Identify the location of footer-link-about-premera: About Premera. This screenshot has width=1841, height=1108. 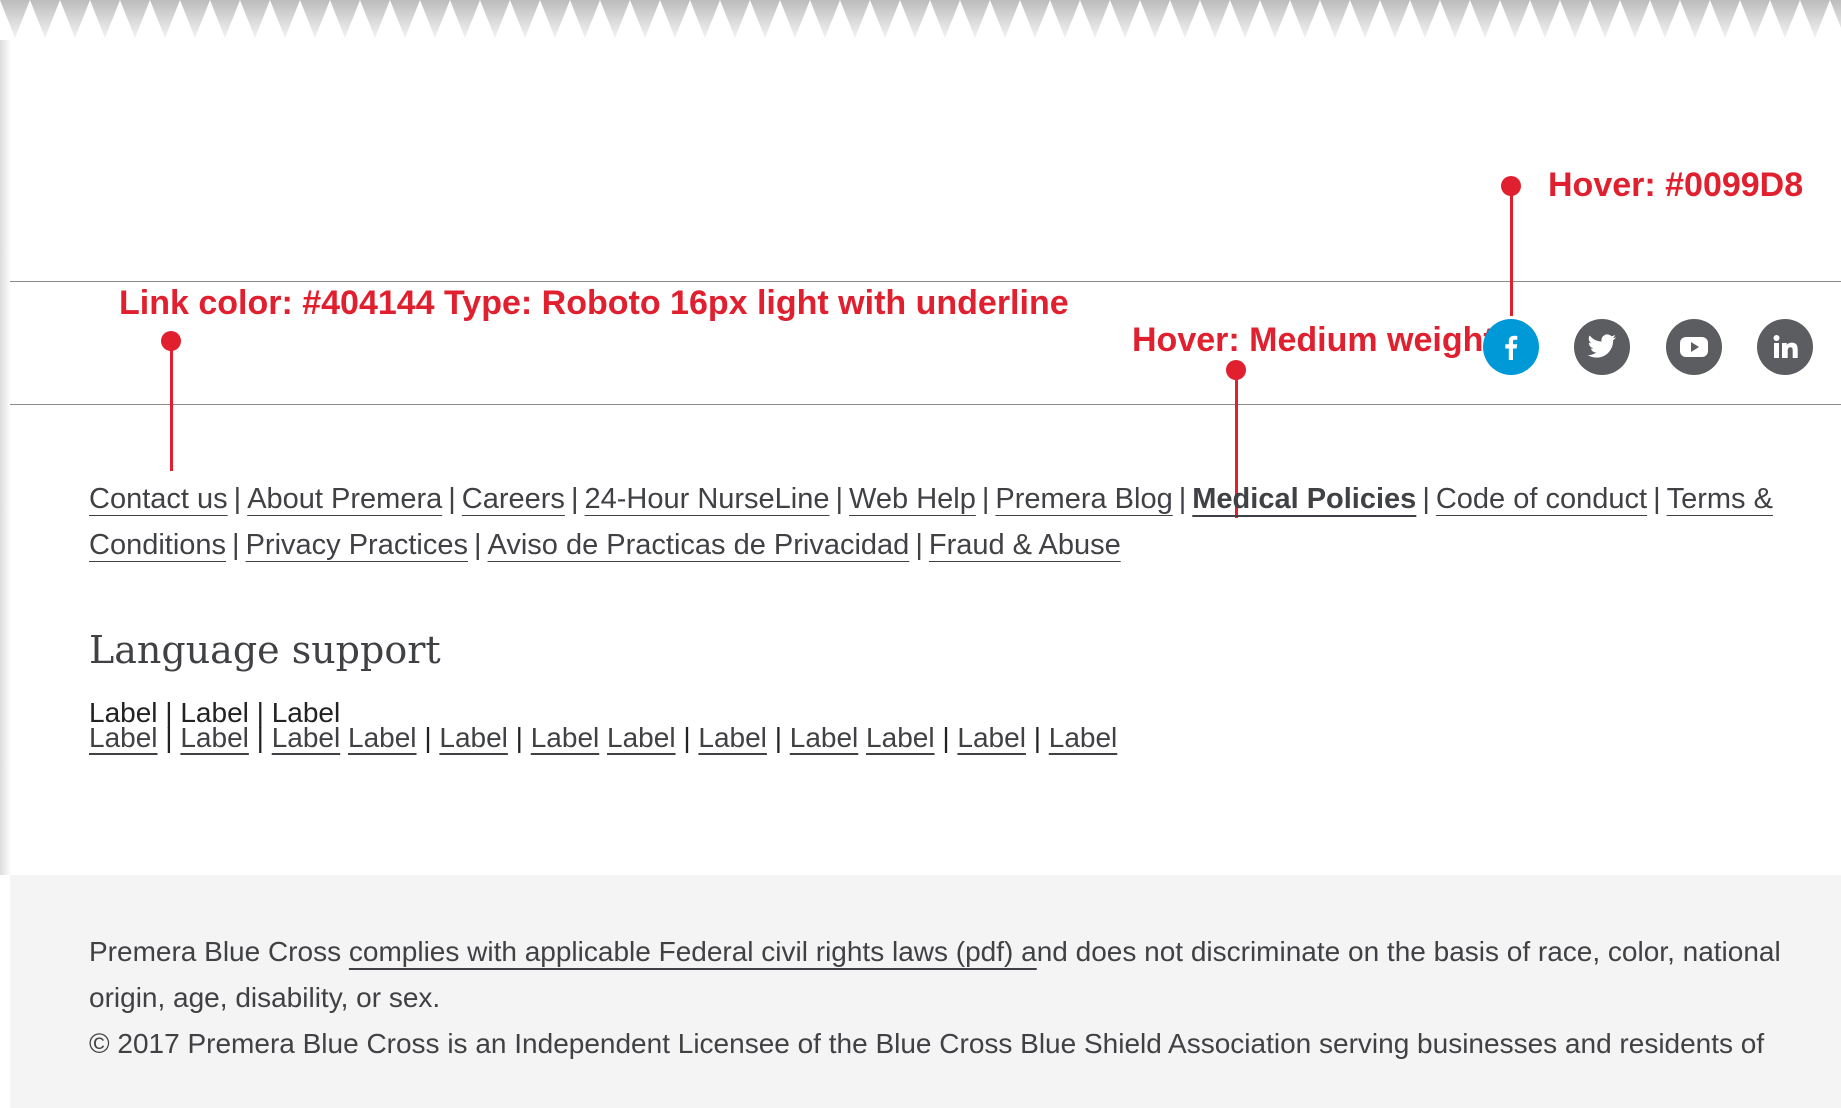
(344, 499).